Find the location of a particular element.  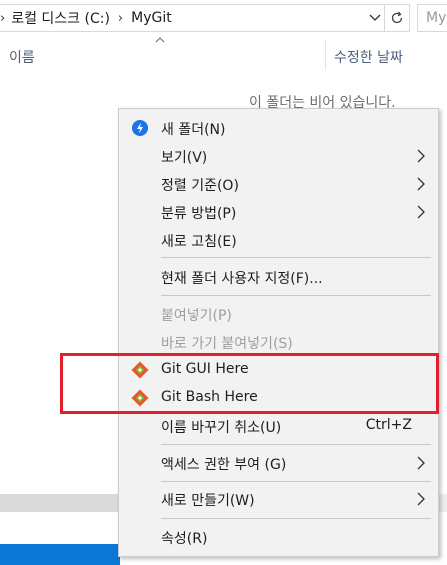

menu-item-label: 새로 만들기(W) is located at coordinates (208, 501).